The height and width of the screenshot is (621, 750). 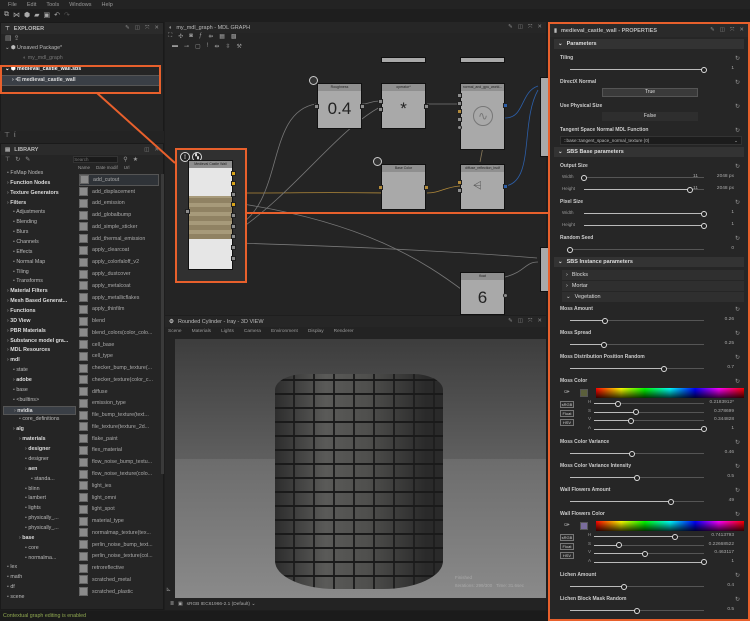 I want to click on graph-node-roughness: Roughness 0.4, so click(x=339, y=106).